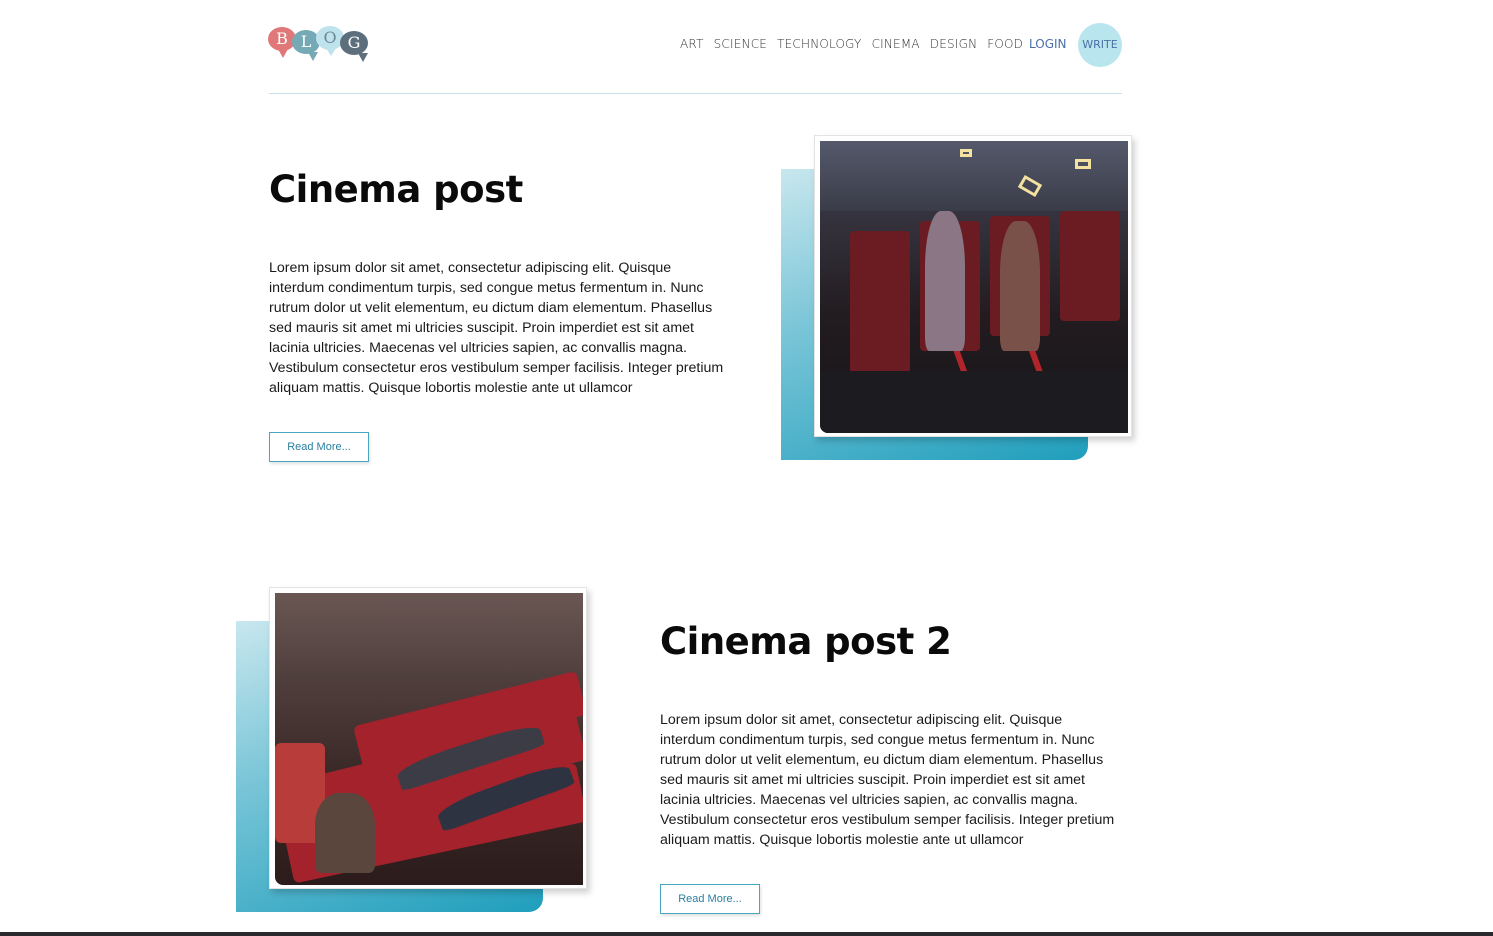  Describe the element at coordinates (819, 44) in the screenshot. I see `nav-technology: TECHNOLOGY` at that location.